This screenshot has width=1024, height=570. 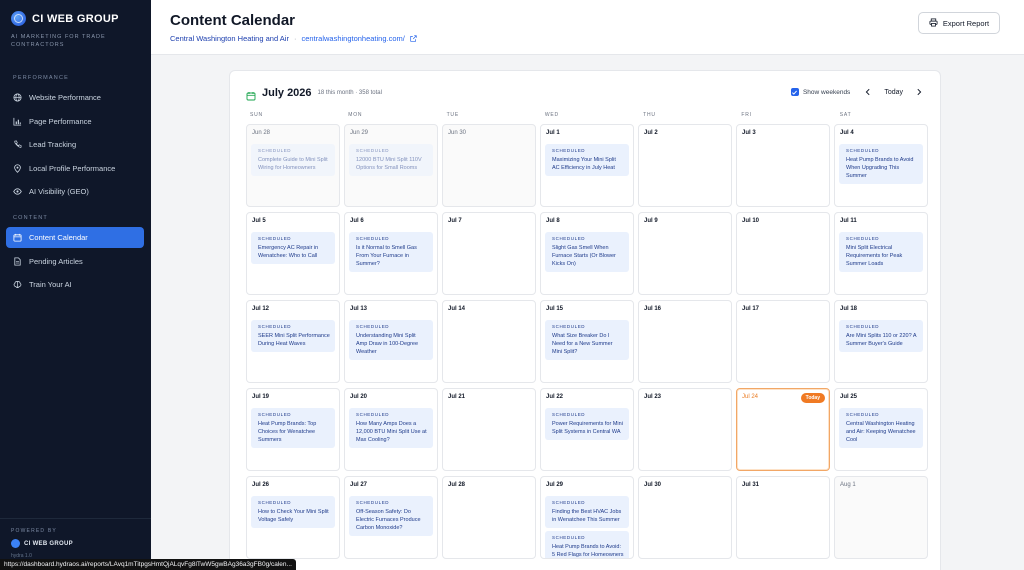 What do you see at coordinates (783, 341) in the screenshot?
I see `calendar-day-cell: Jul 17` at bounding box center [783, 341].